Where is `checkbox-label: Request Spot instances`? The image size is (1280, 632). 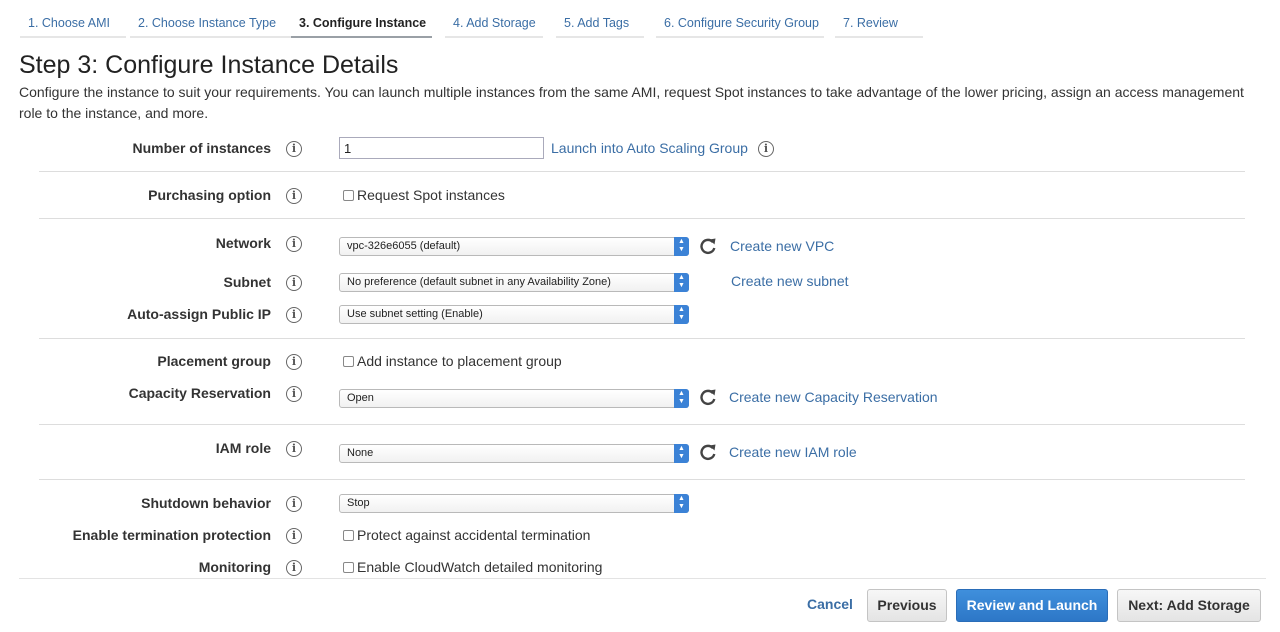
checkbox-label: Request Spot instances is located at coordinates (431, 195).